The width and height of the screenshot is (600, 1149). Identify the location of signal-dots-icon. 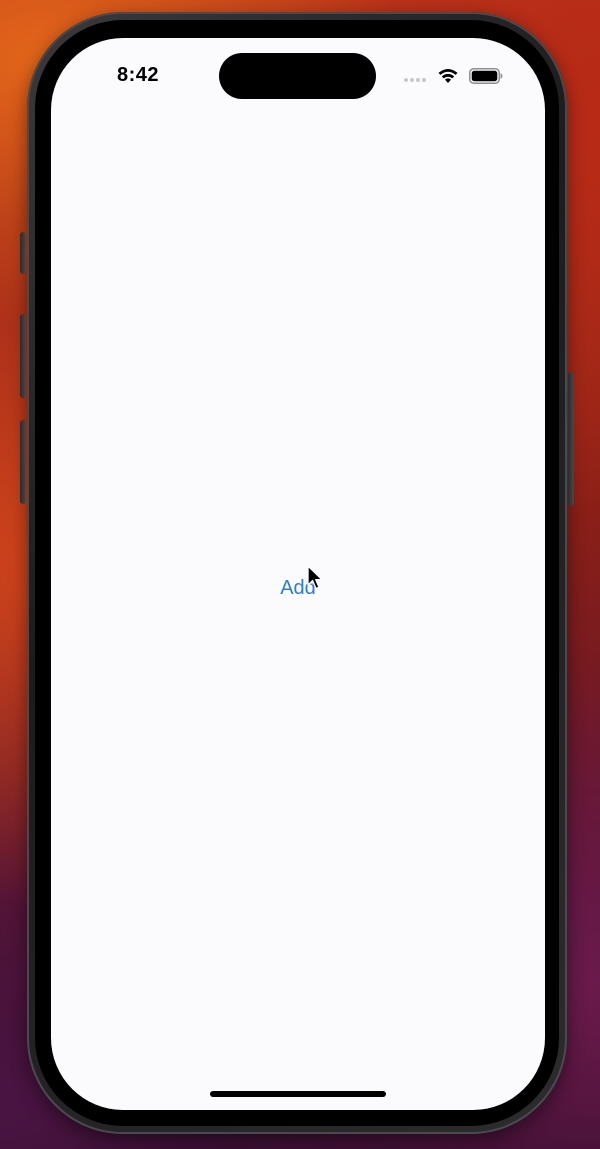
(415, 80).